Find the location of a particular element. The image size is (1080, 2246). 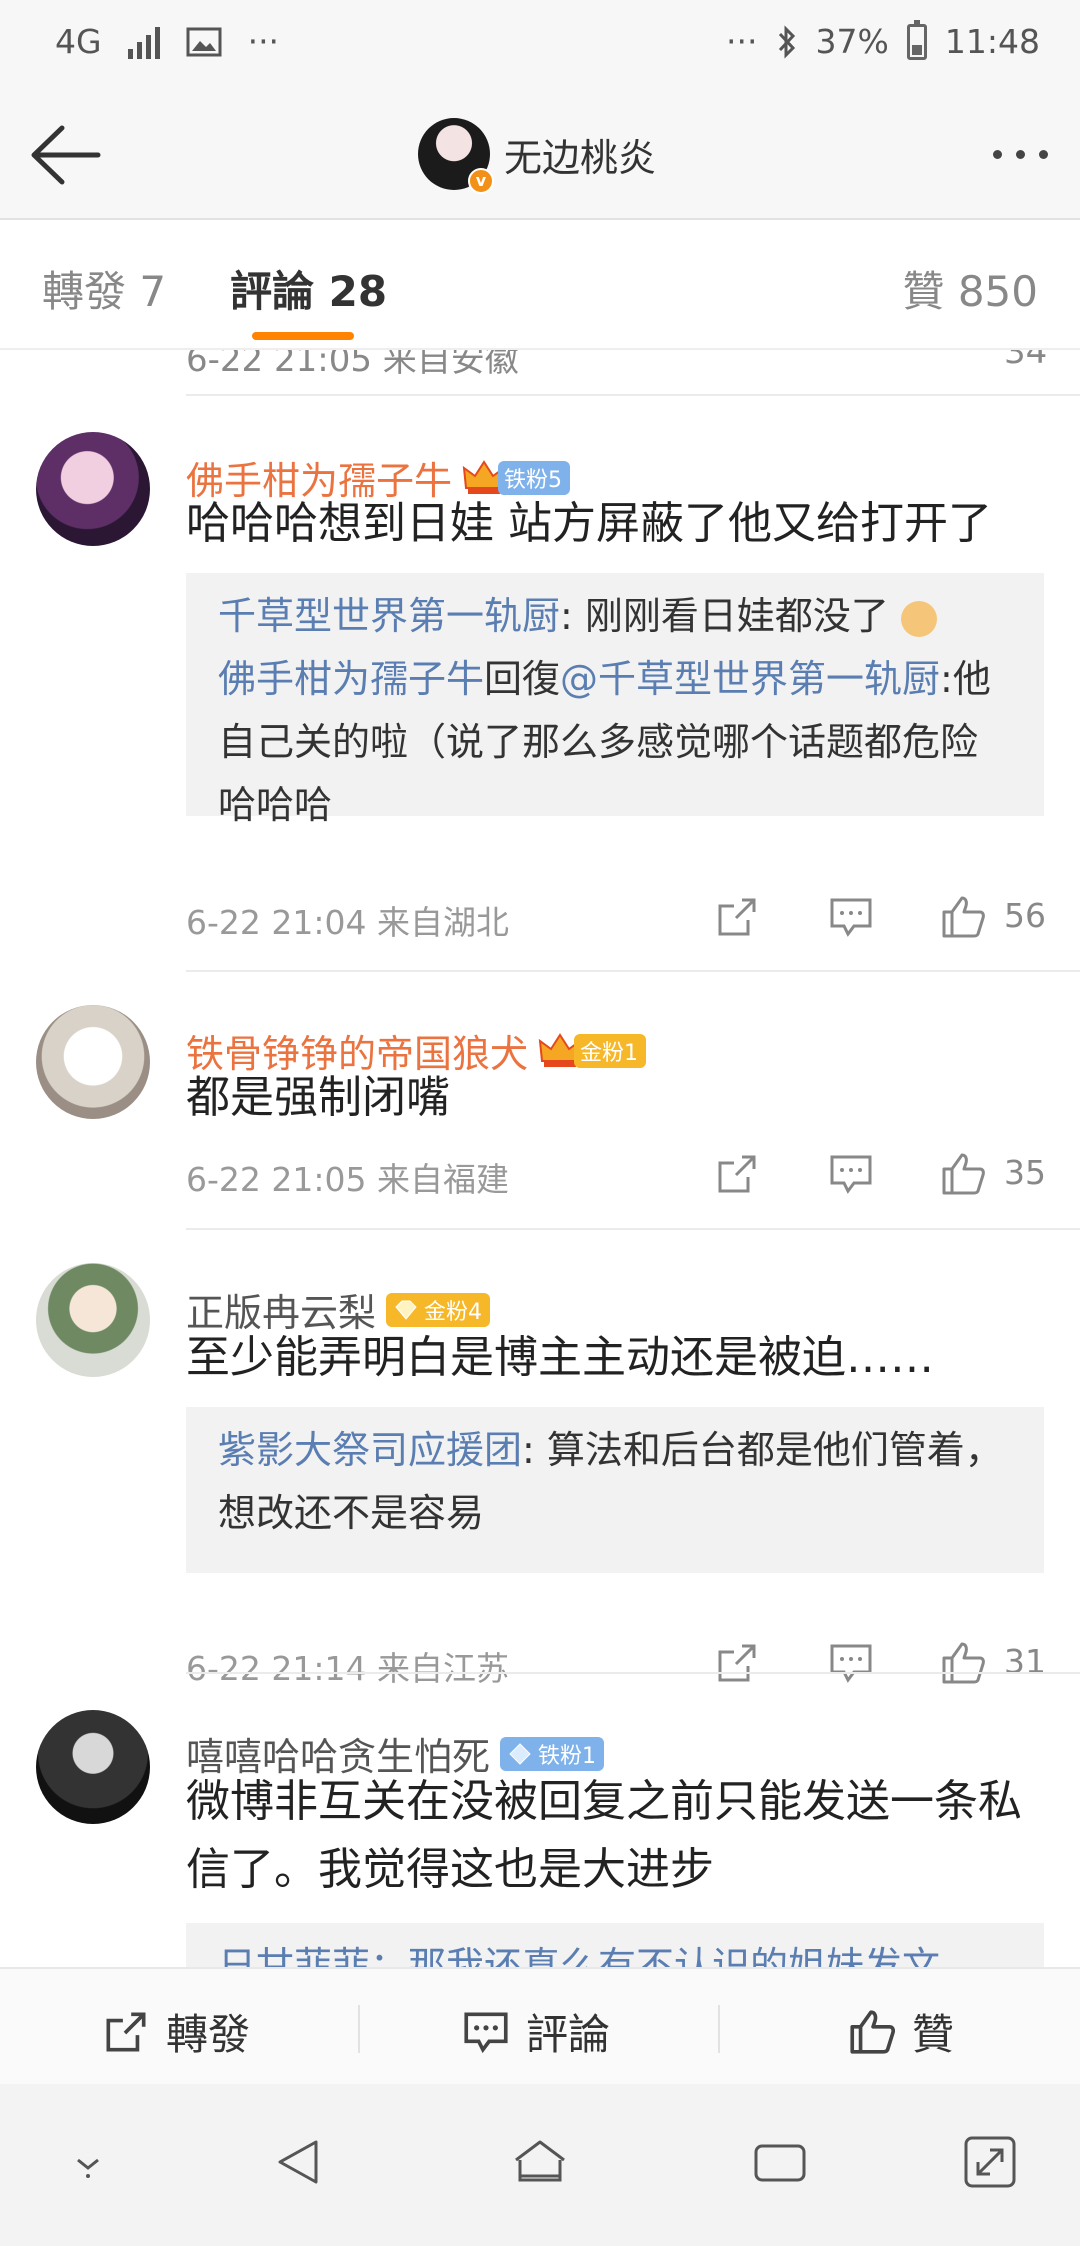

top-nav-bar: v 无边桃炎 is located at coordinates (540, 156).